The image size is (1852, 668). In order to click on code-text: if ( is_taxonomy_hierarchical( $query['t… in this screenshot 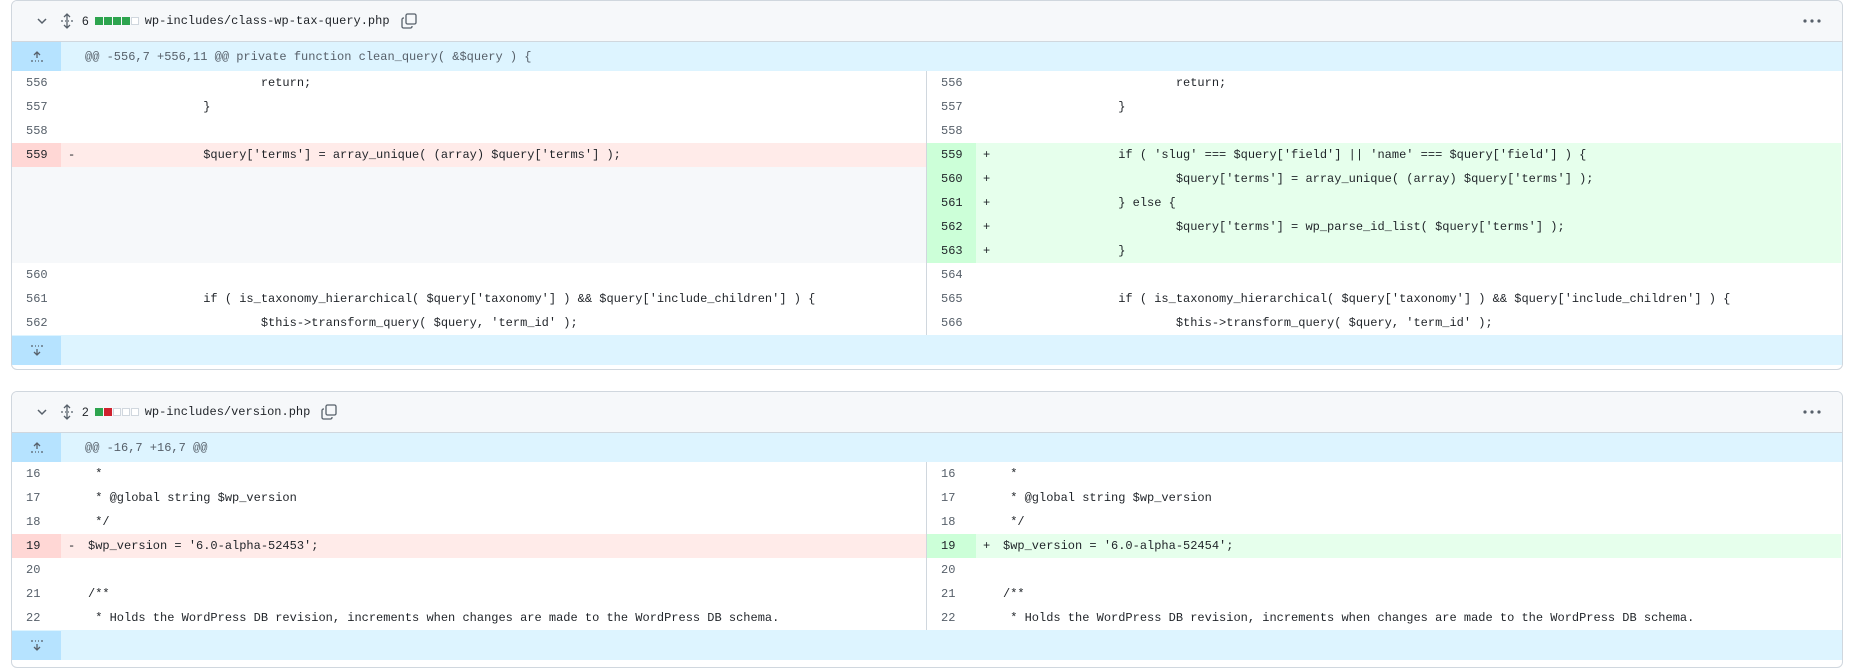, I will do `click(1367, 299)`.